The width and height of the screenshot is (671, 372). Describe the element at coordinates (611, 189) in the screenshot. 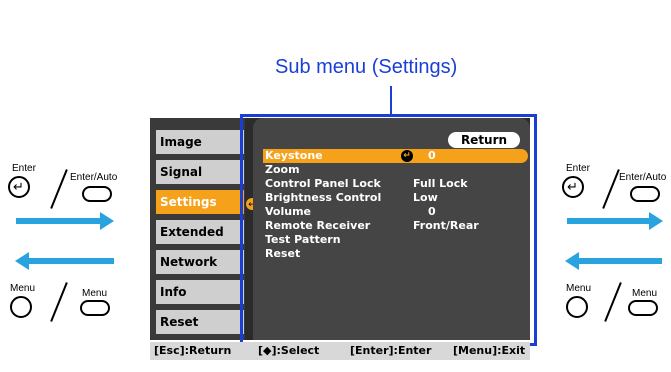

I see `right-slash-divider` at that location.